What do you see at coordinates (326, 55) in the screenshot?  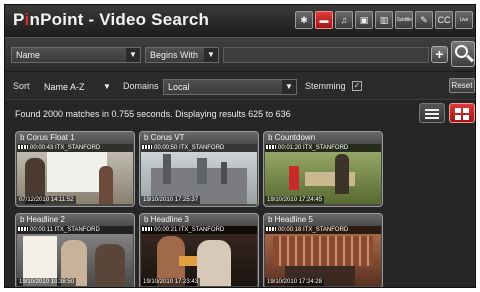 I see `search-input` at bounding box center [326, 55].